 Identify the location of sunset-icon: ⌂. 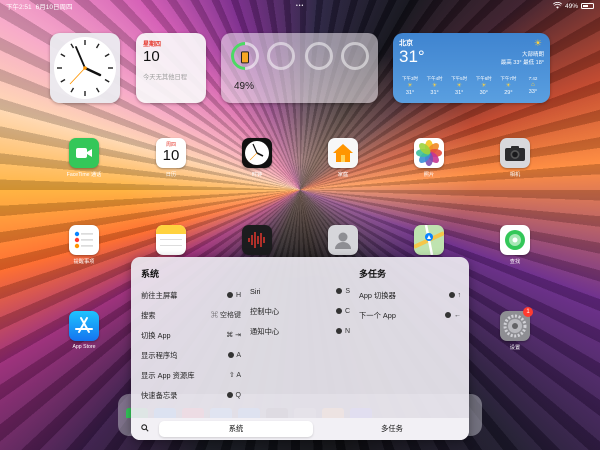
(533, 85).